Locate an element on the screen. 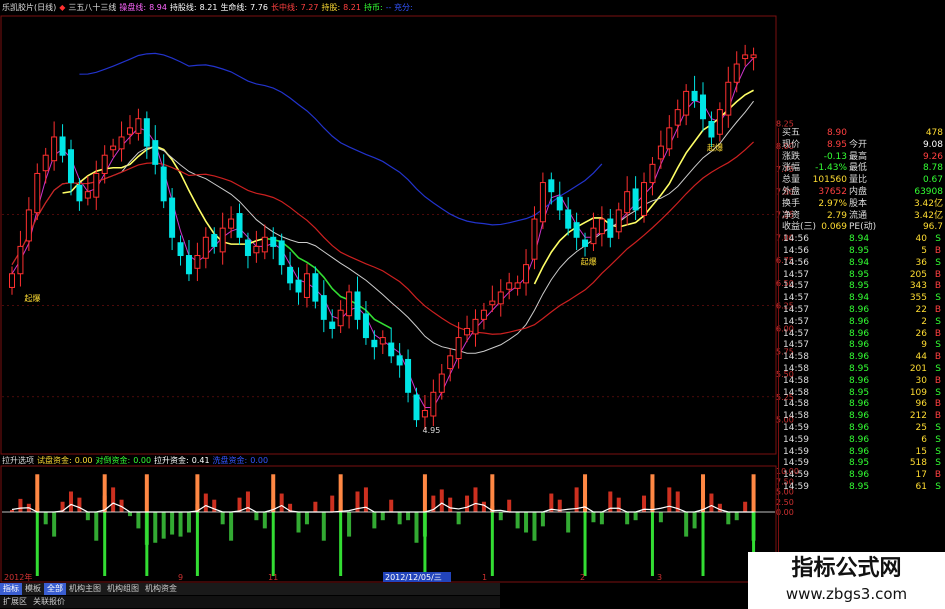 Image resolution: width=945 pixels, height=609 pixels. tab-5: 机构资金 is located at coordinates (161, 589).